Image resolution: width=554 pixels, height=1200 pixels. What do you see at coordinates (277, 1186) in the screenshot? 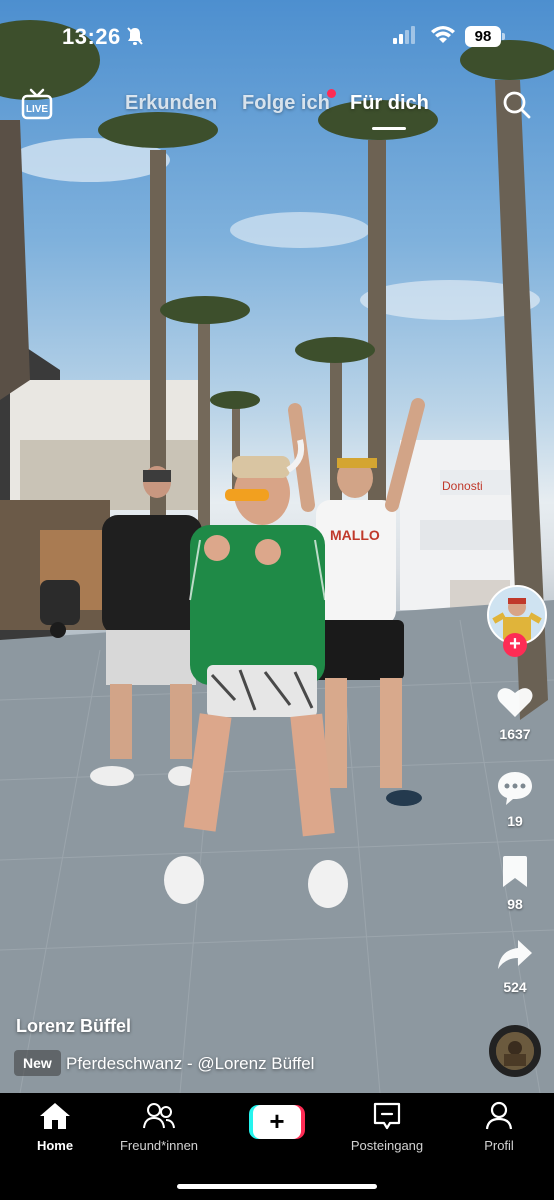
I see `home-indicator` at bounding box center [277, 1186].